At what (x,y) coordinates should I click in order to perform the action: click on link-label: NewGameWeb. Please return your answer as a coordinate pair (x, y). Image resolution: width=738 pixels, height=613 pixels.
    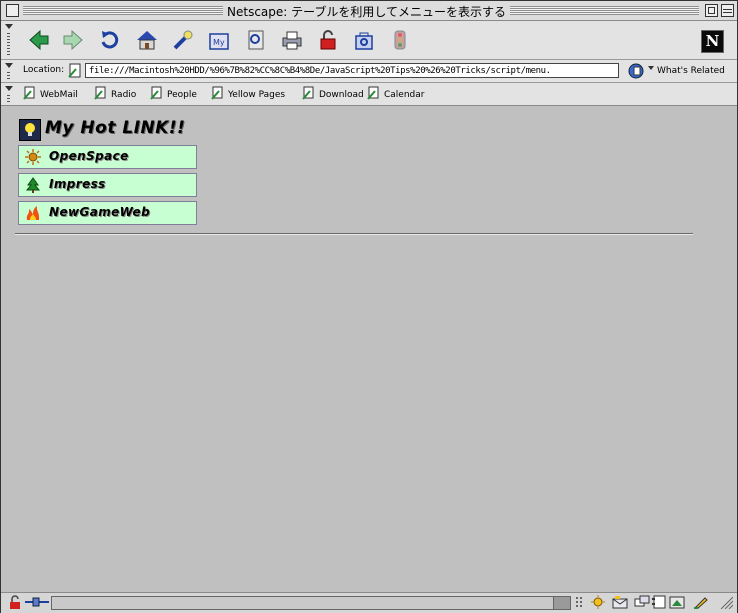
    Looking at the image, I should click on (100, 212).